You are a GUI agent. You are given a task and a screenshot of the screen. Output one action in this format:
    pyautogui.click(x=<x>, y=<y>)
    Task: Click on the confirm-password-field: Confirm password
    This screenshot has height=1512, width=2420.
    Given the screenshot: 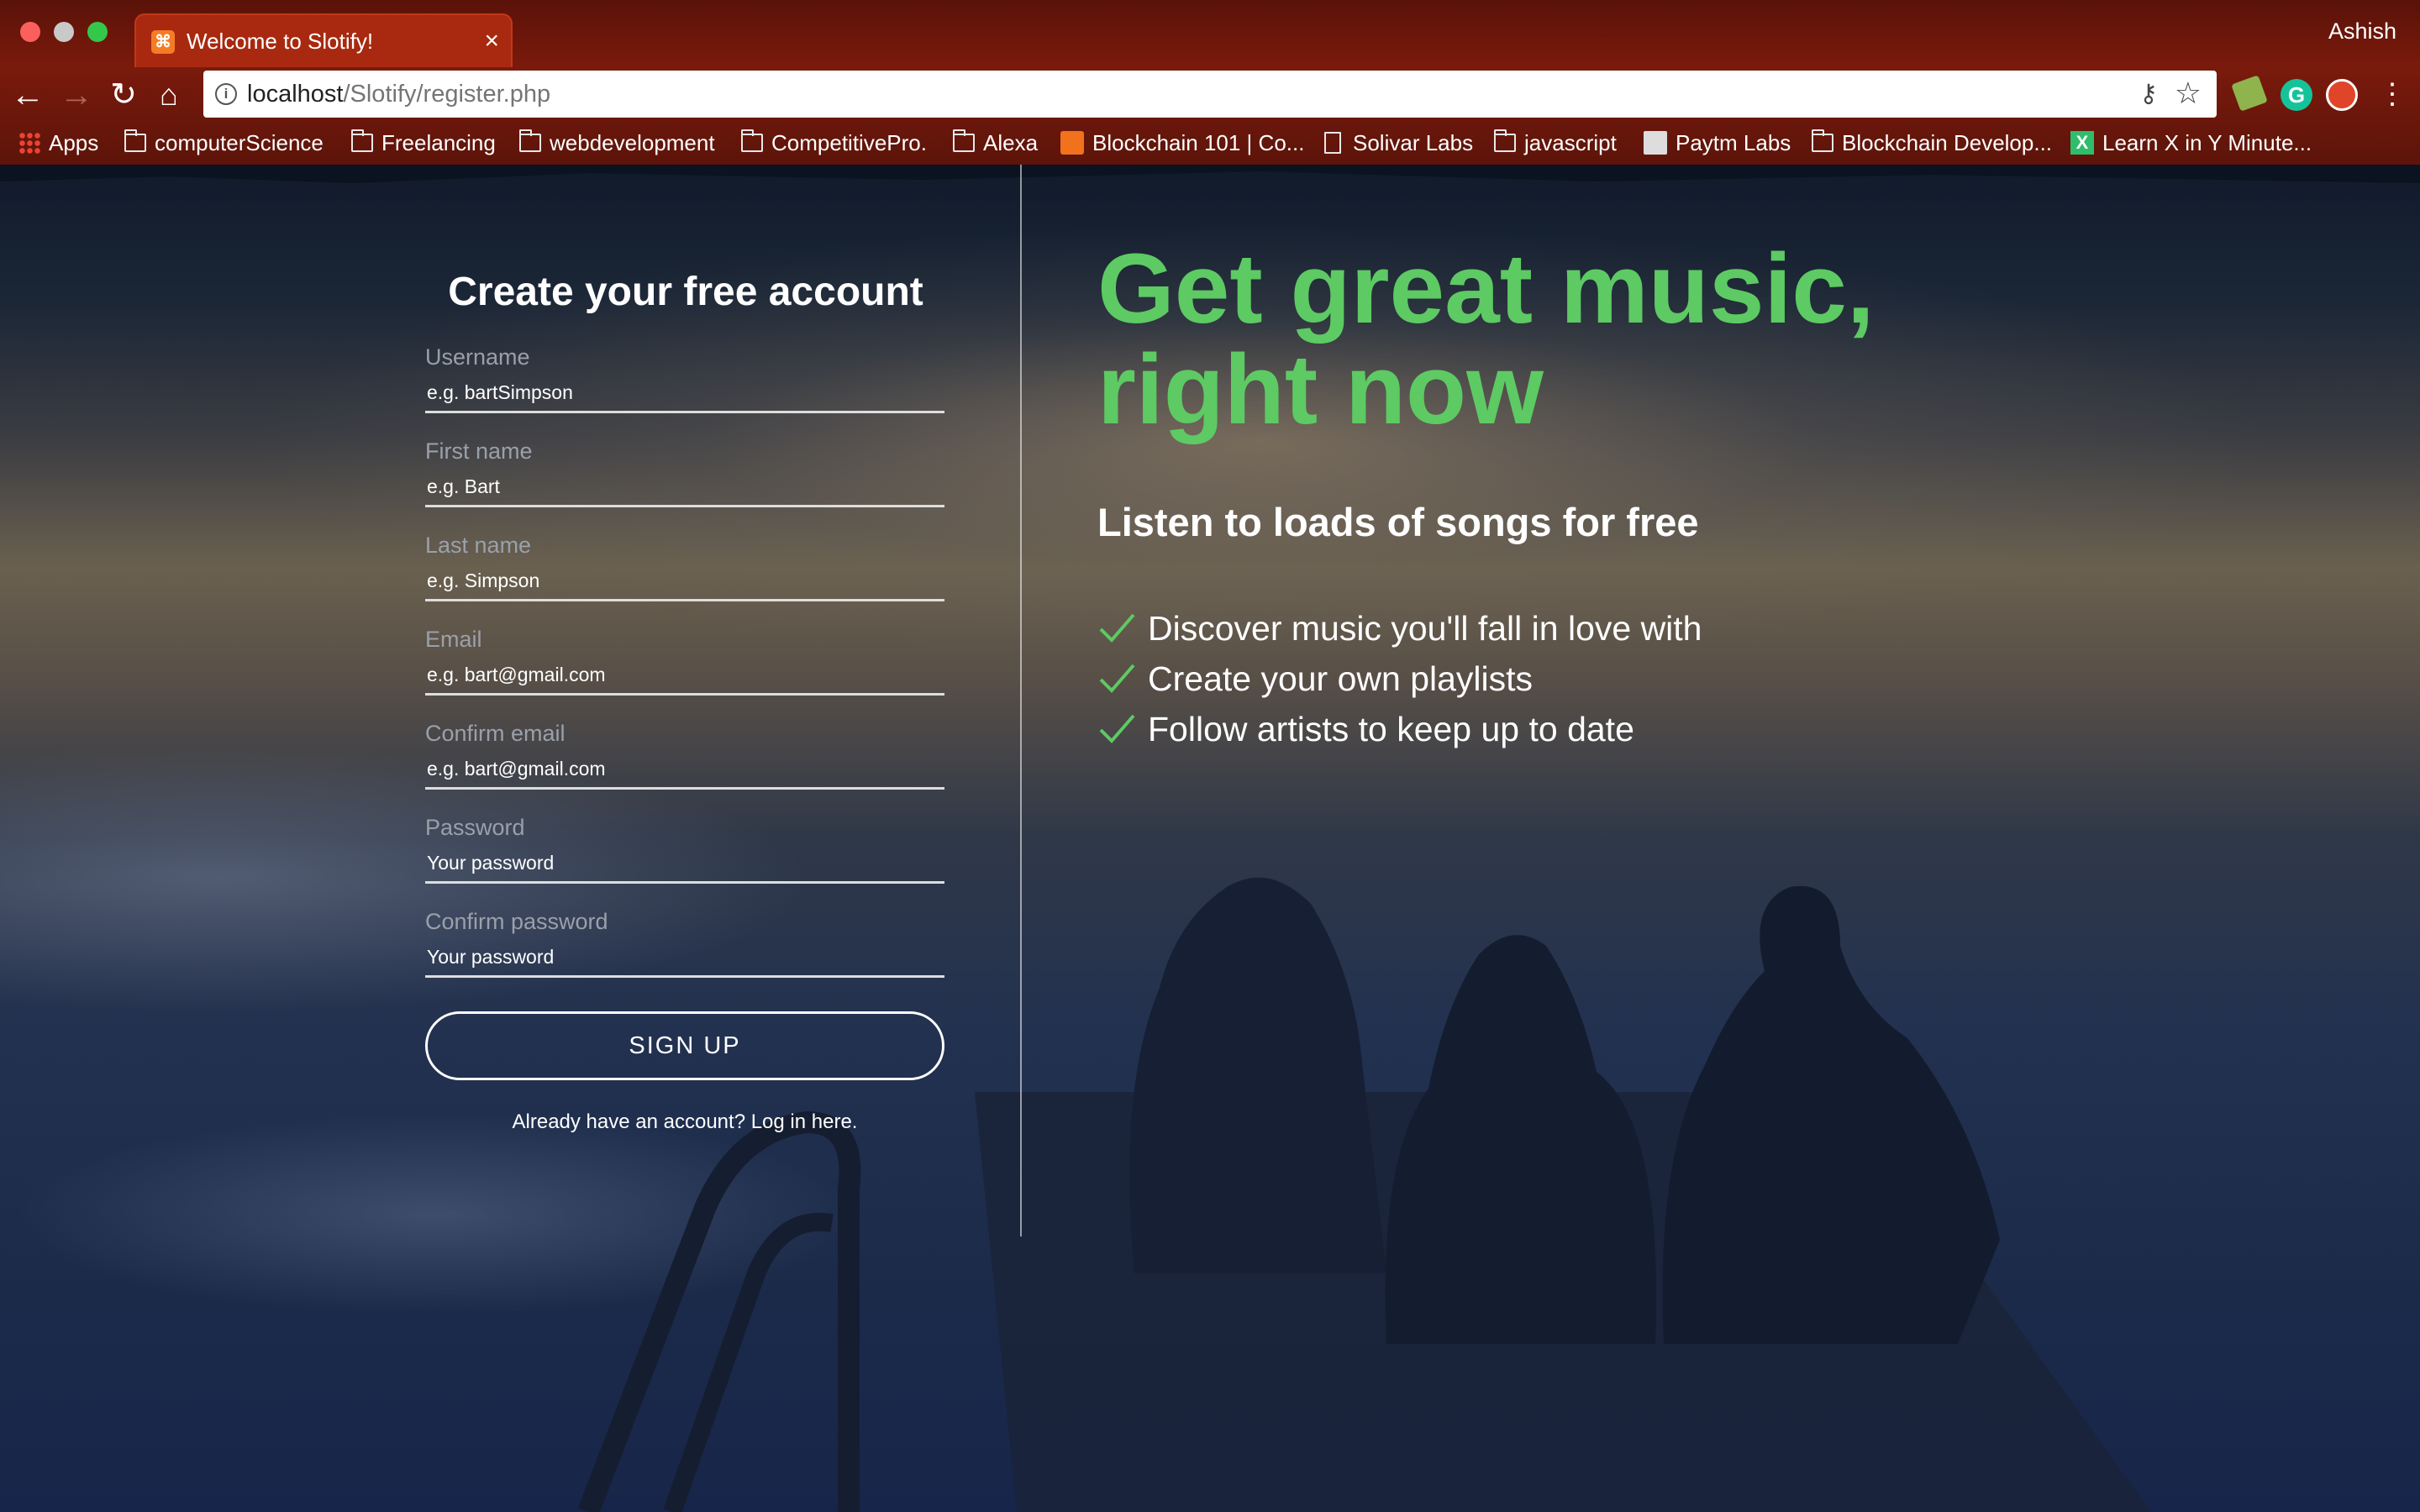 What is the action you would take?
    pyautogui.click(x=686, y=955)
    